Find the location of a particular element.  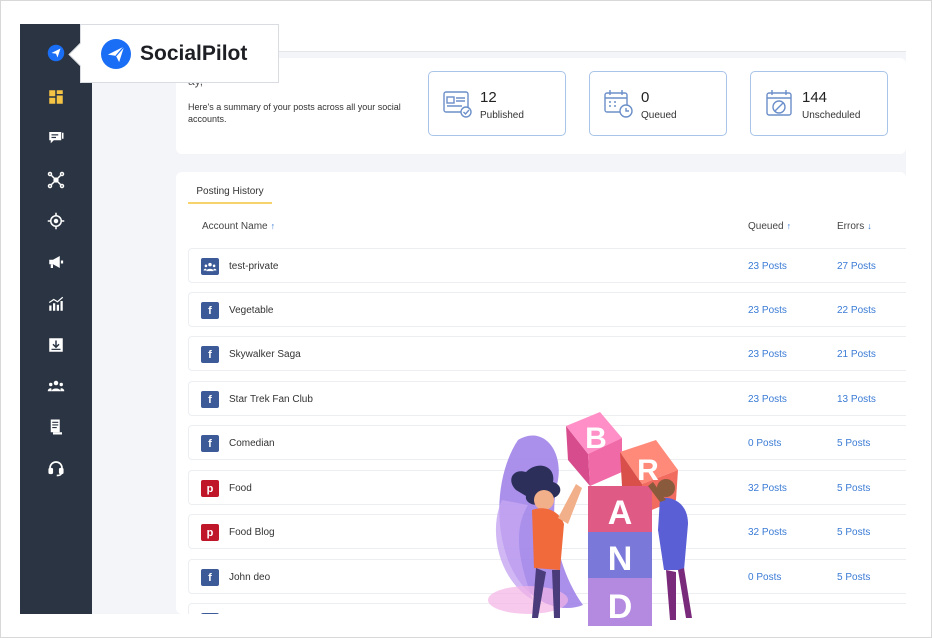

account-name: Star Trek Fan Club is located at coordinates (271, 399).